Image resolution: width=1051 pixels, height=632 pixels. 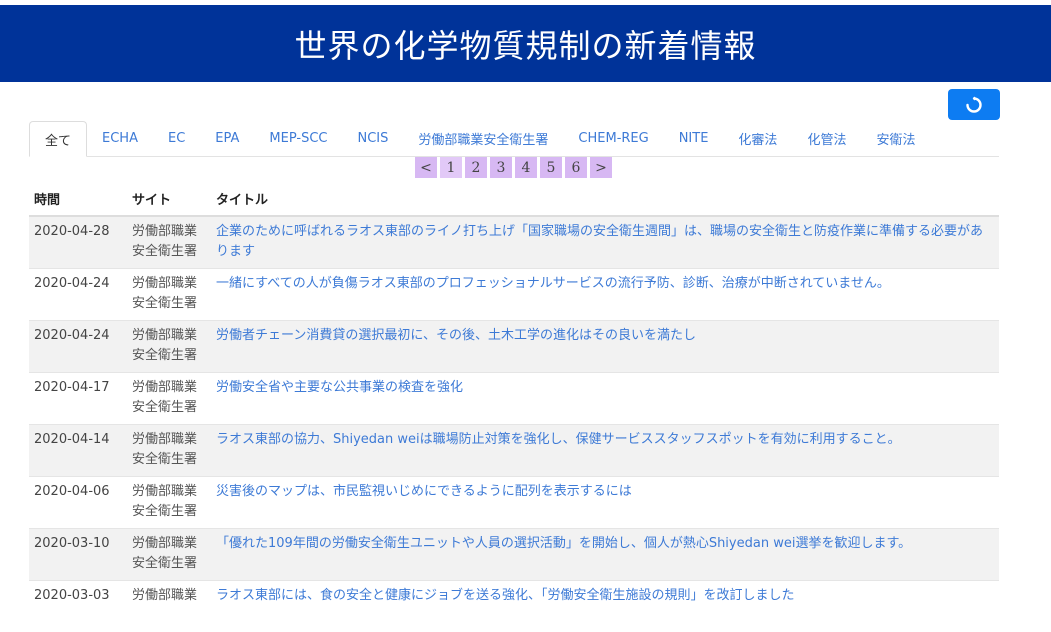 I want to click on row-title-link: 労働安全省や主要な公共事業の検査を強化, so click(x=339, y=387).